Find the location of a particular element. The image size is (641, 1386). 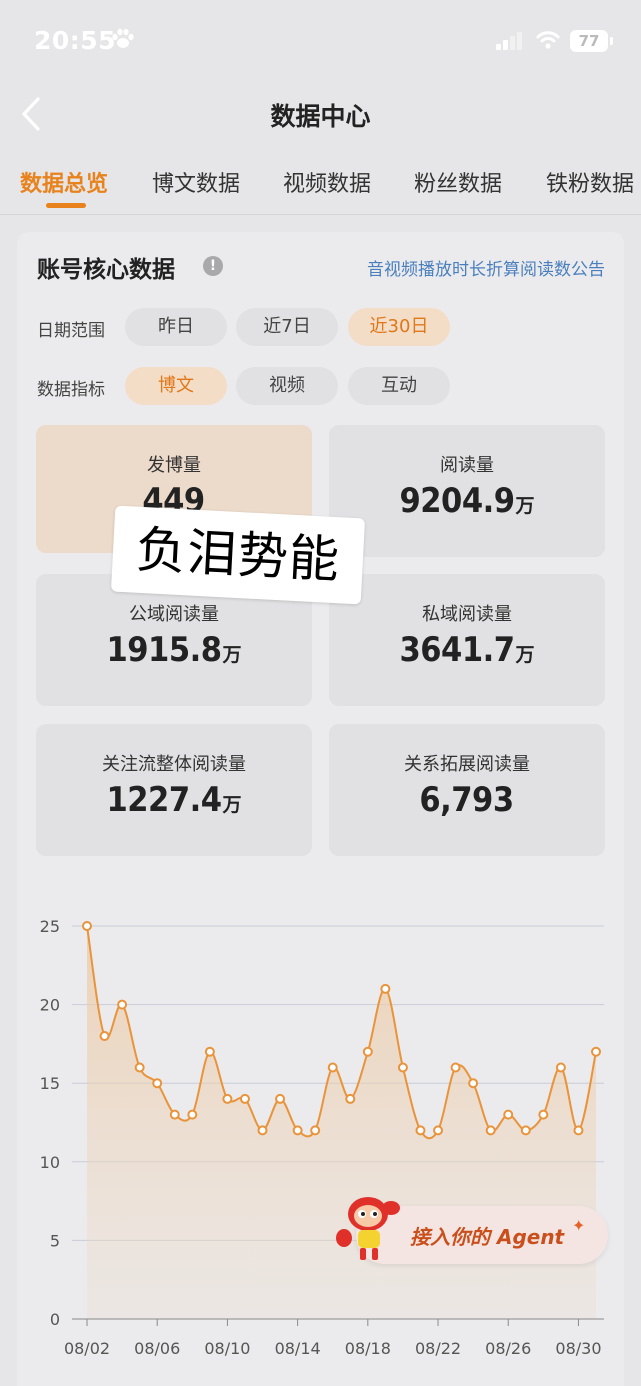

stat-private-reads: 私域阅读量 3641.7万 is located at coordinates (467, 640).